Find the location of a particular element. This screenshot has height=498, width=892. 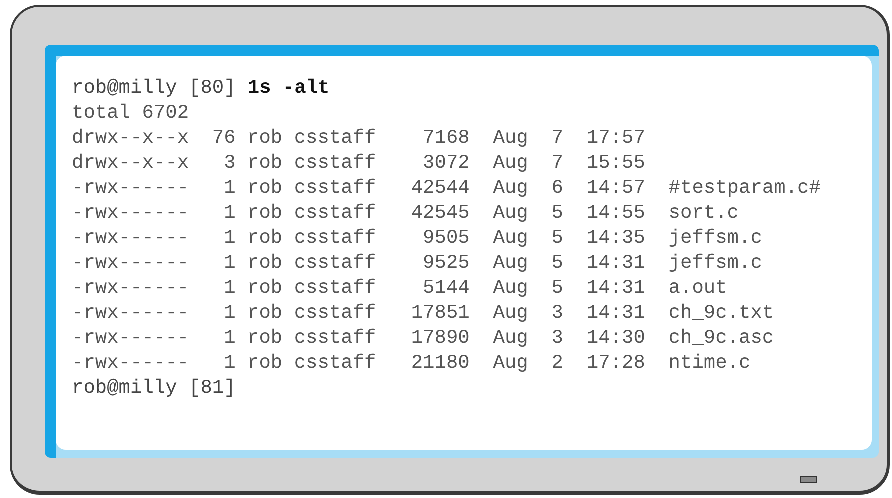

power-indicator-light is located at coordinates (808, 479).